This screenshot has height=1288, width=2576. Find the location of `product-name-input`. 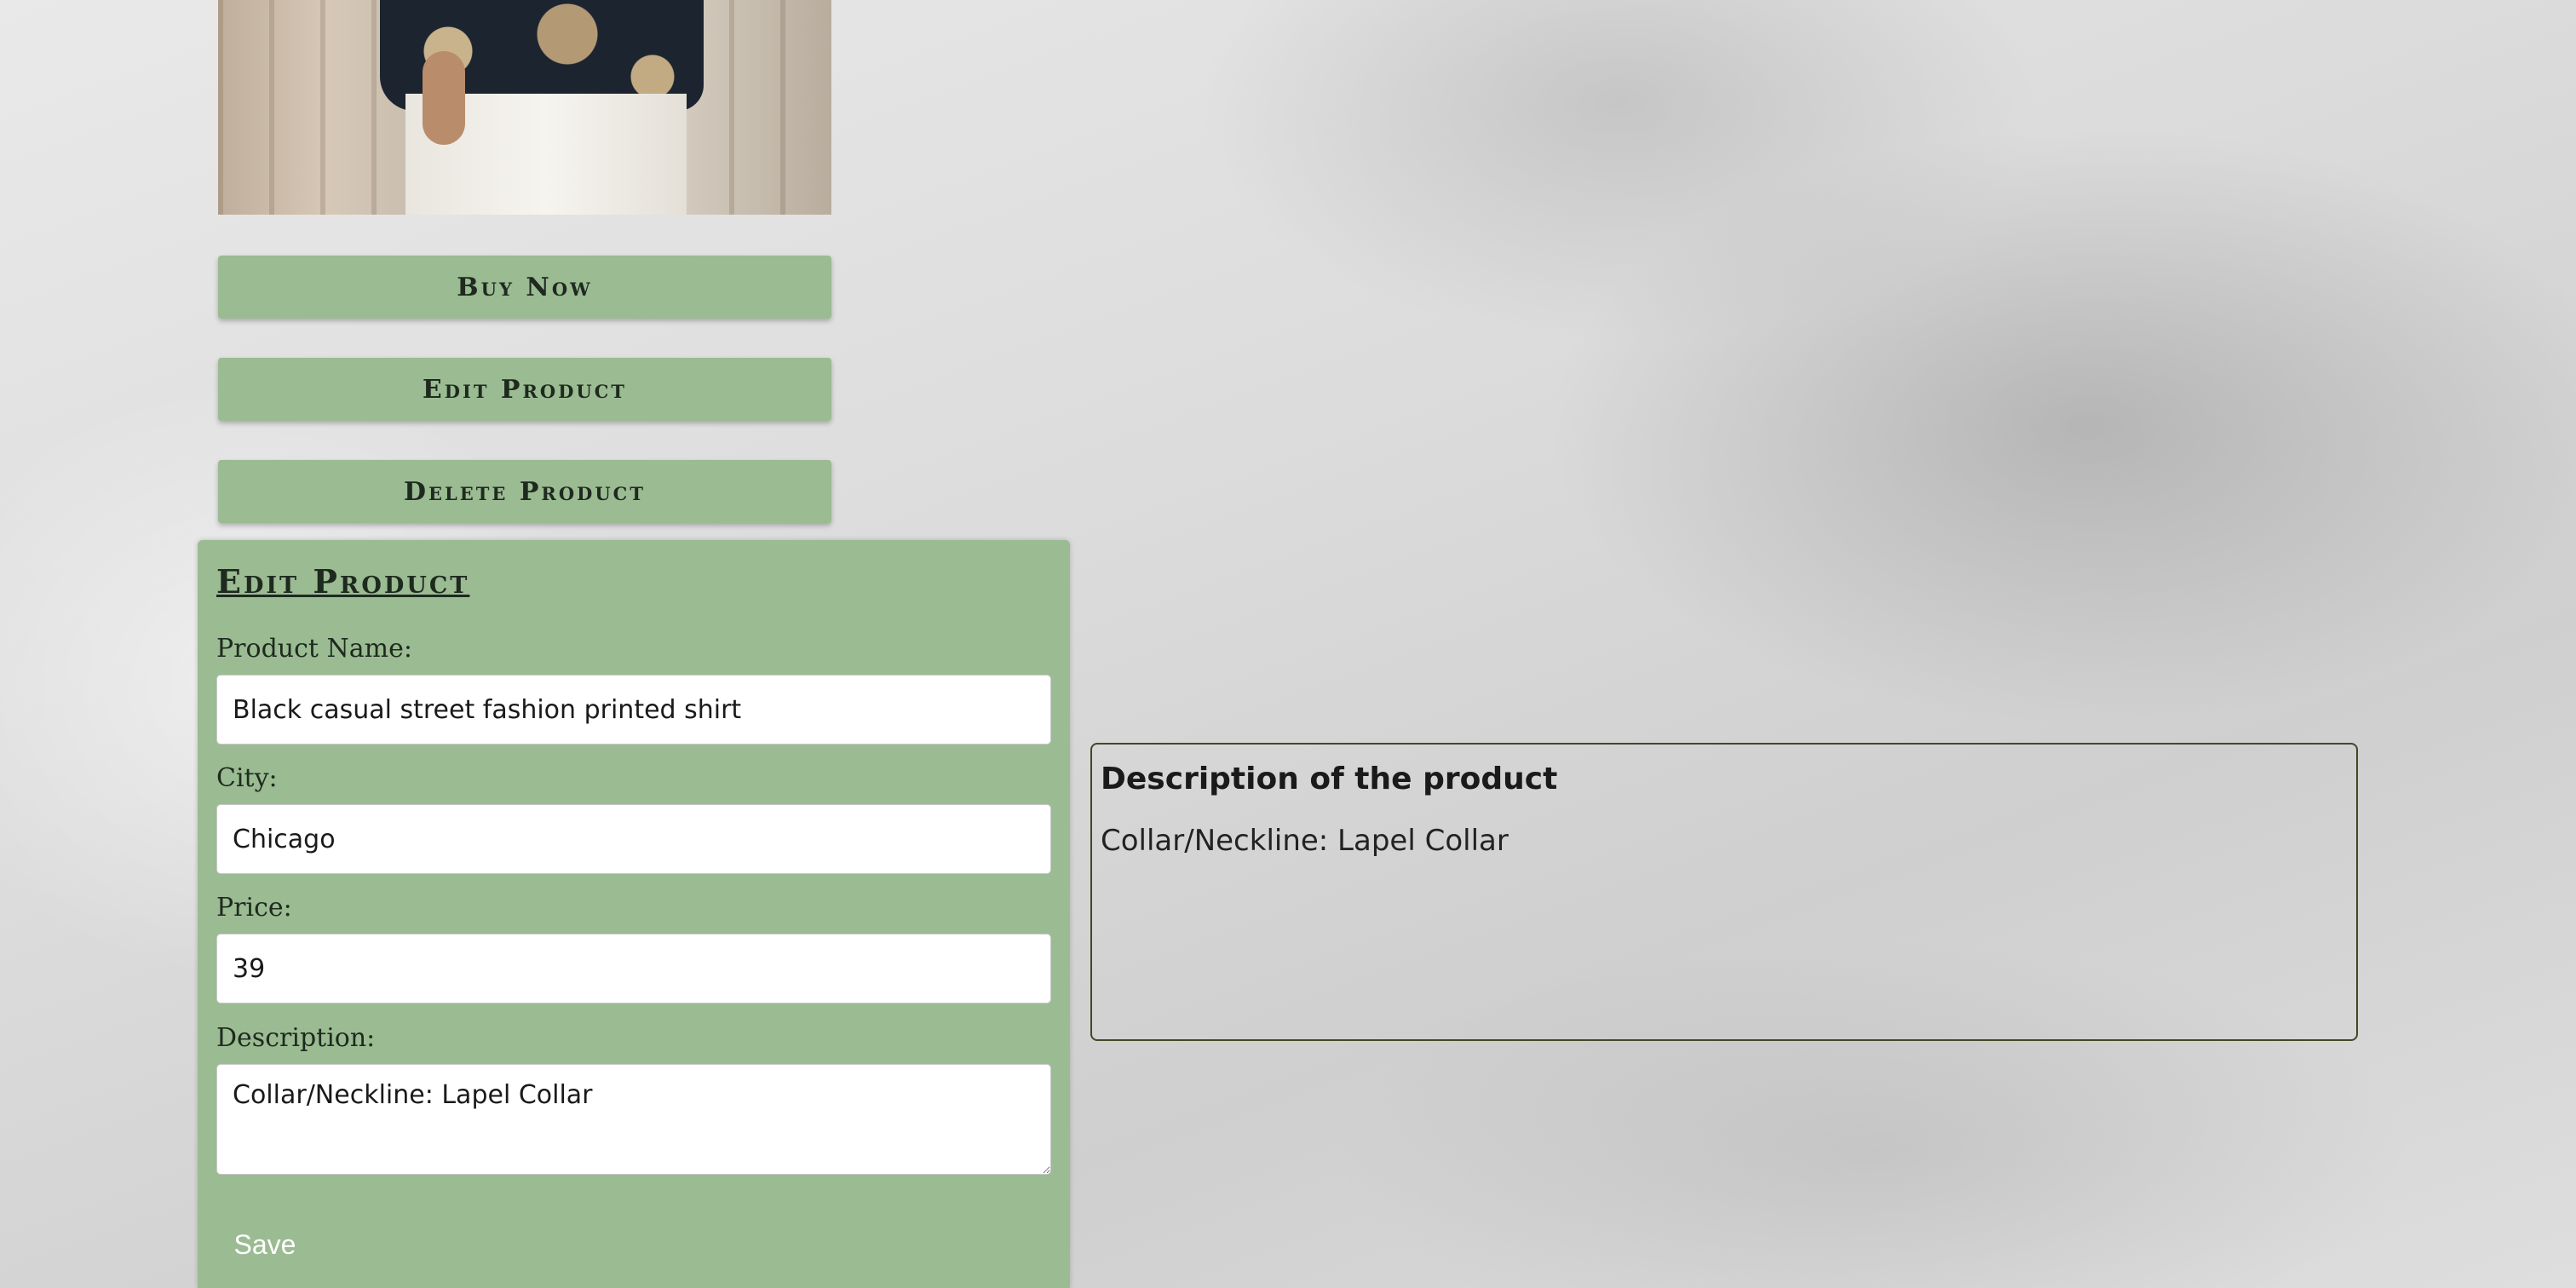

product-name-input is located at coordinates (634, 710).